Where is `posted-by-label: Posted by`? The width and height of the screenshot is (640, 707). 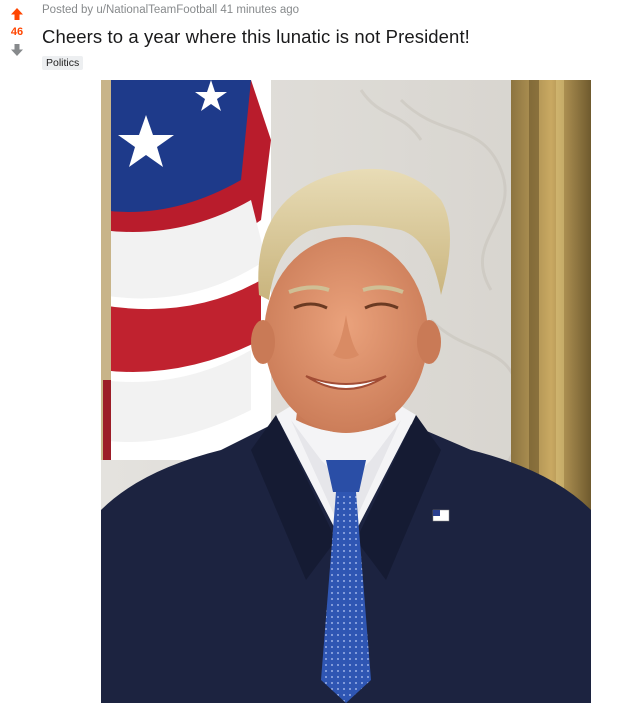
posted-by-label: Posted by is located at coordinates (68, 10).